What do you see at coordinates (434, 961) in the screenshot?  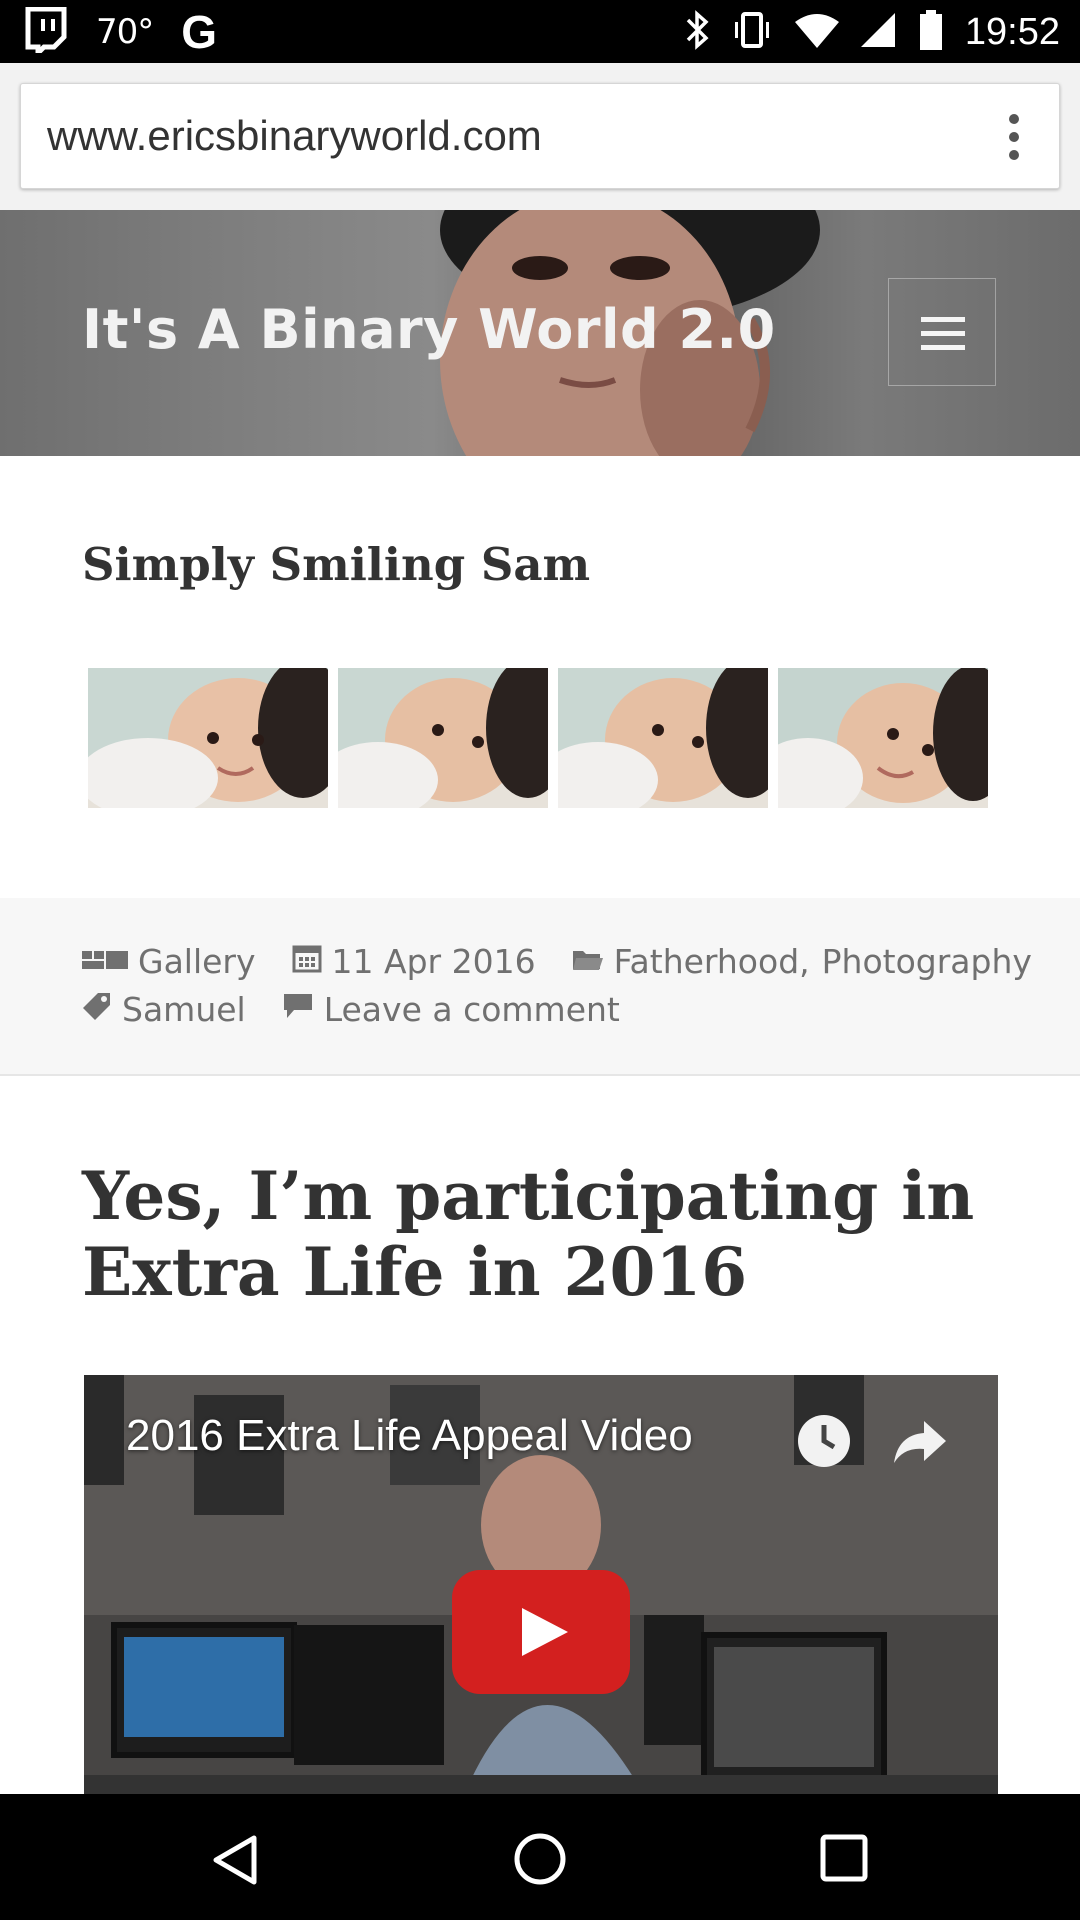 I see `post-date: 11 Apr 2016` at bounding box center [434, 961].